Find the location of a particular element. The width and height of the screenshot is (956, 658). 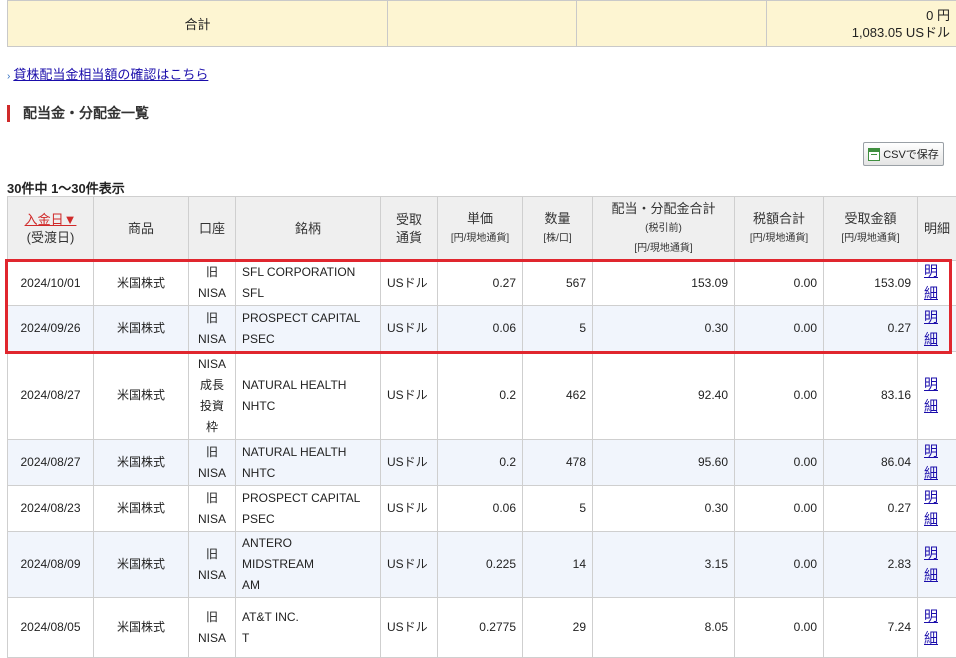

cell-received: 2.83 is located at coordinates (871, 565).